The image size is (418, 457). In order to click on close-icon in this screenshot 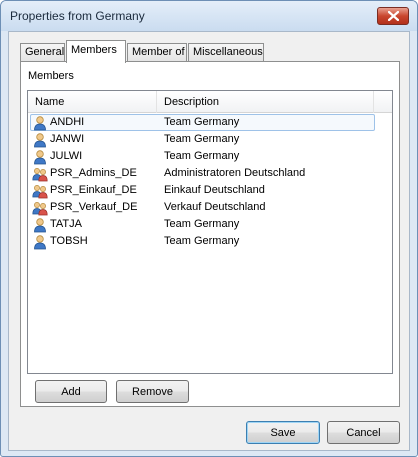, I will do `click(393, 16)`.